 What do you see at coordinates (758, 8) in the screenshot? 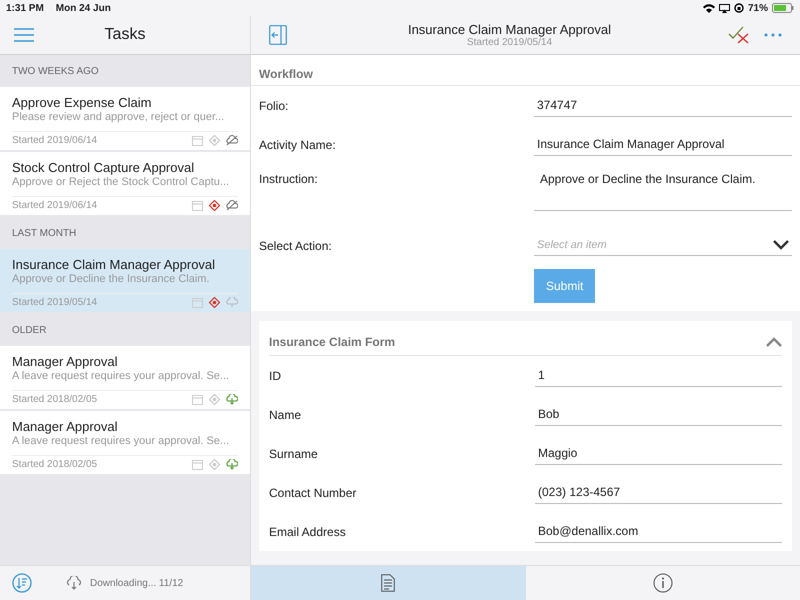
I see `battery-percent: 71%` at bounding box center [758, 8].